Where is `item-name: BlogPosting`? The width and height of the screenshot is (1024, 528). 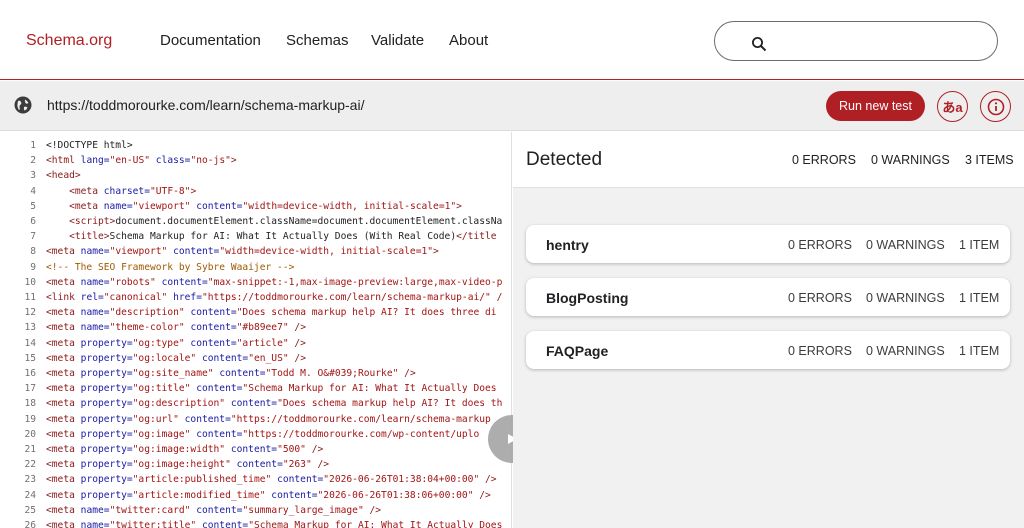 item-name: BlogPosting is located at coordinates (587, 298).